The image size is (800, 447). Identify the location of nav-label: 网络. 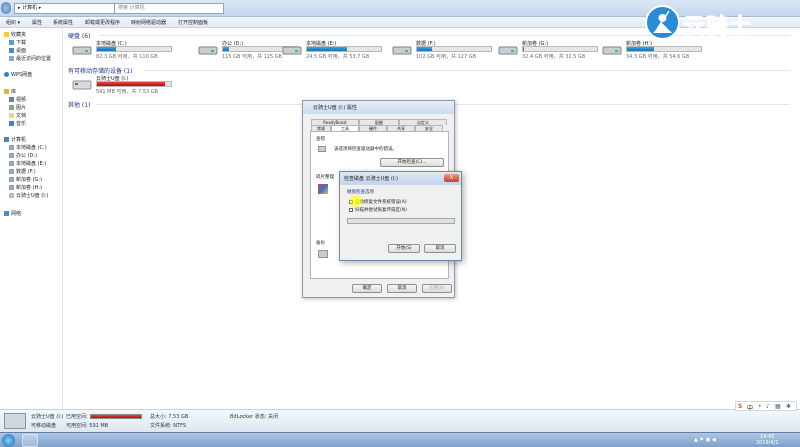
(16, 214).